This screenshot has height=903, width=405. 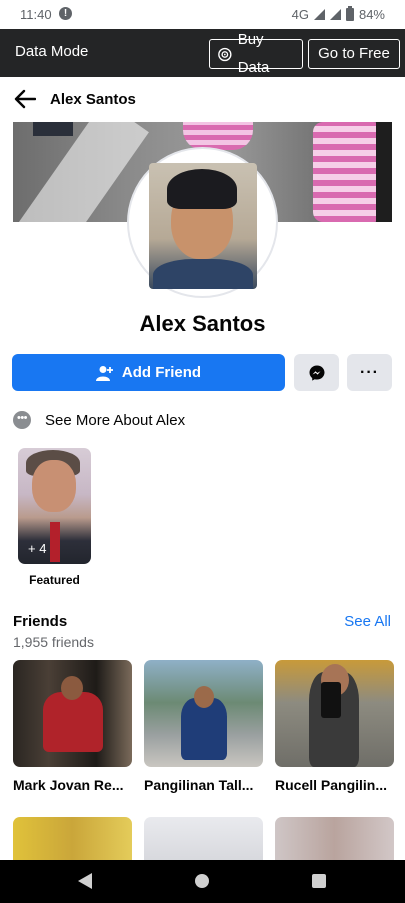 I want to click on avatar, so click(x=203, y=226).